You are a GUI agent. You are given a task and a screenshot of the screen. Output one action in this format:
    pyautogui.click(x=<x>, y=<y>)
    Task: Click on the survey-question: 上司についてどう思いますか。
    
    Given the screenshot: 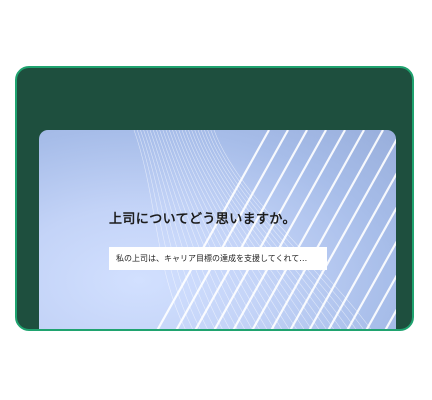 What is the action you would take?
    pyautogui.click(x=202, y=219)
    